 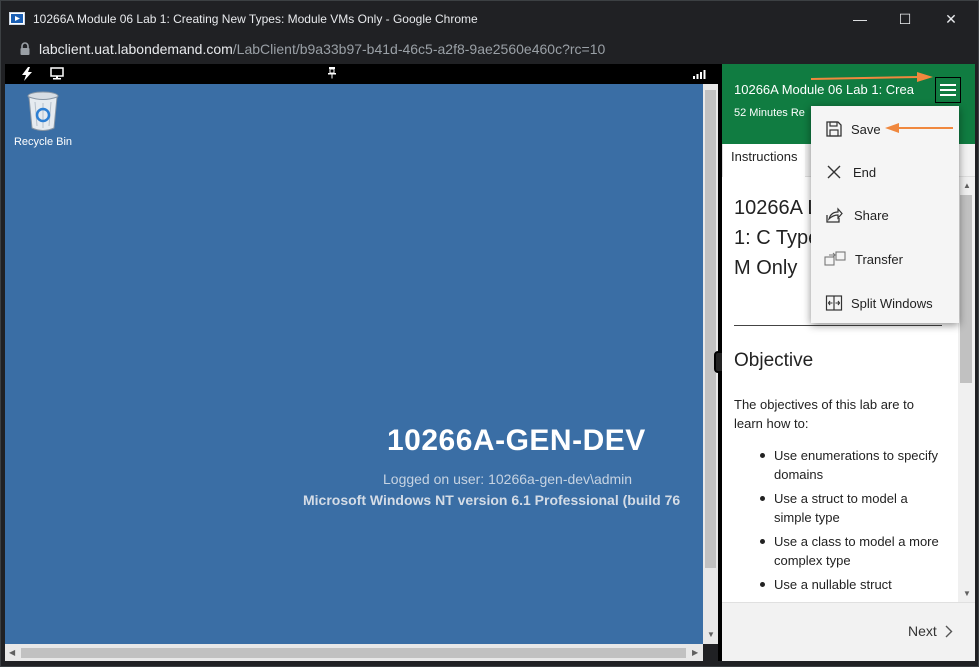 What do you see at coordinates (824, 89) in the screenshot?
I see `lab-title: 10266A Module 06 Lab 1: Crea` at bounding box center [824, 89].